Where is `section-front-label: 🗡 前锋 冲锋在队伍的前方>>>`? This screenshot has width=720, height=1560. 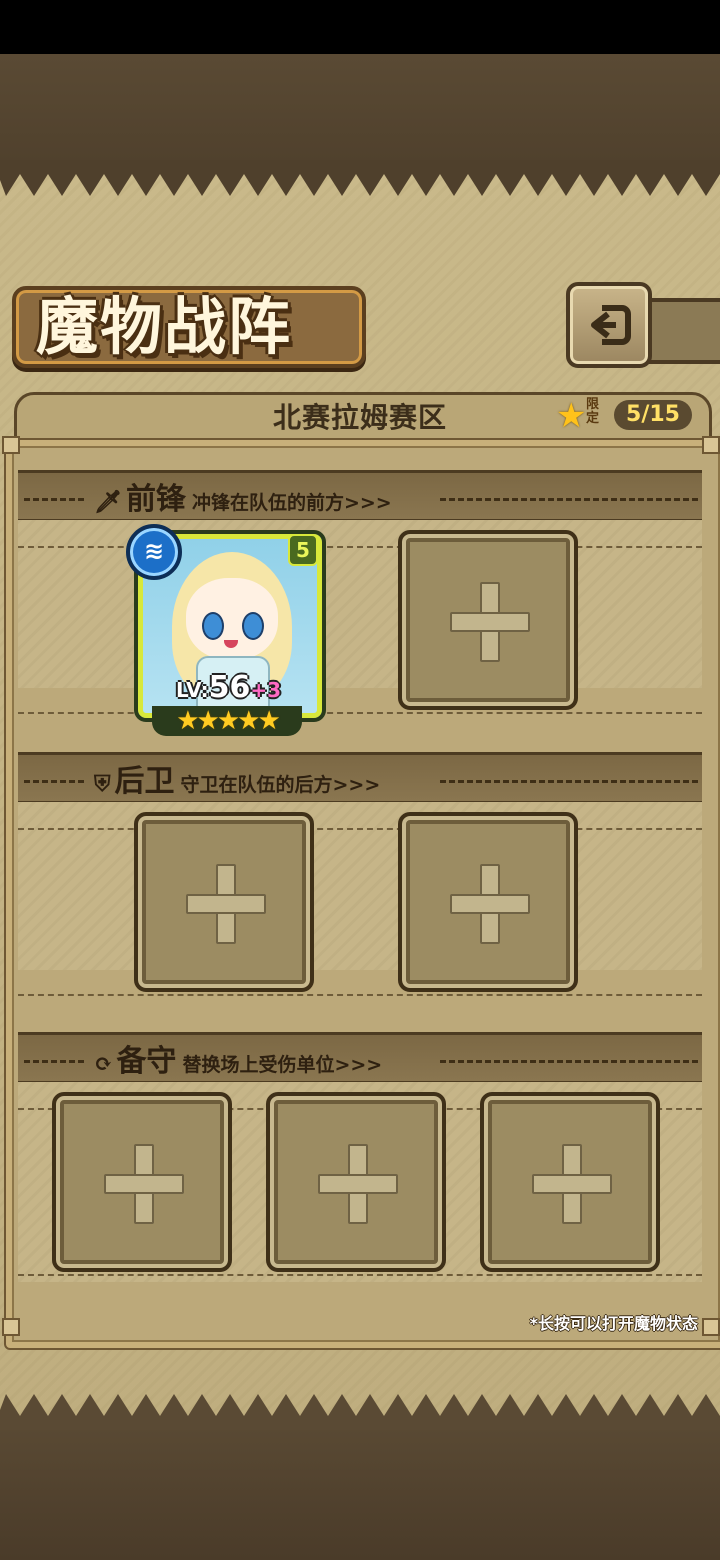
section-front-label: 🗡 前锋 冲锋在队伍的前方>>> is located at coordinates (243, 496).